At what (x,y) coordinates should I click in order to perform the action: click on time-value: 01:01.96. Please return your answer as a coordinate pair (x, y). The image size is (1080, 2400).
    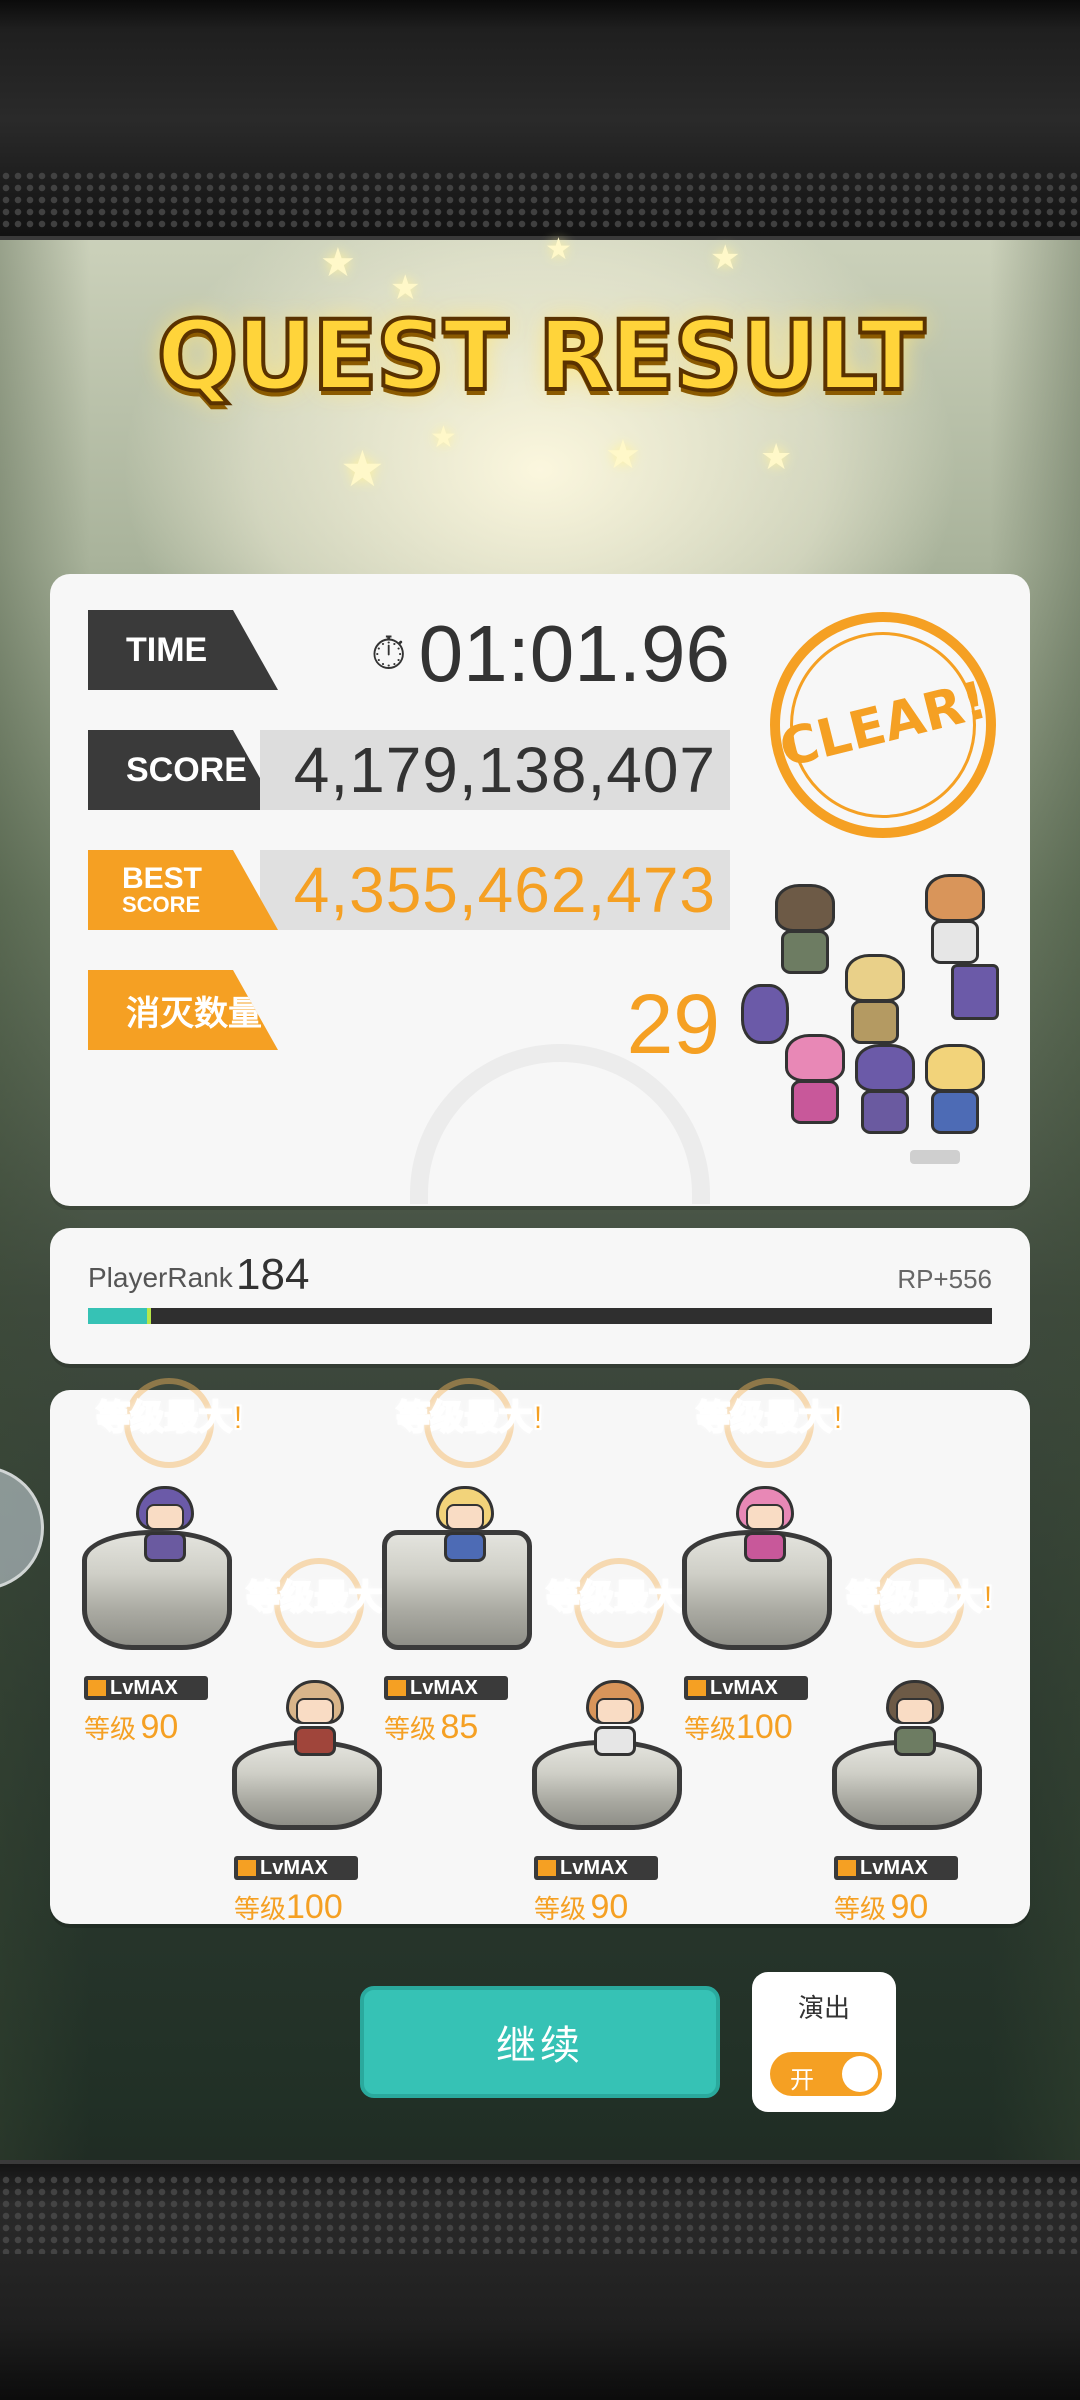
    Looking at the image, I should click on (574, 653).